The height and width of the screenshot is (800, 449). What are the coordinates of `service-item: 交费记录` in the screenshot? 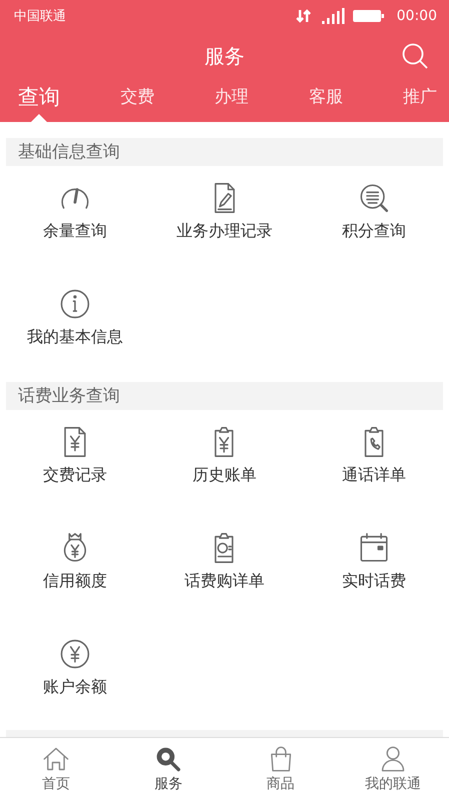 It's located at (75, 463).